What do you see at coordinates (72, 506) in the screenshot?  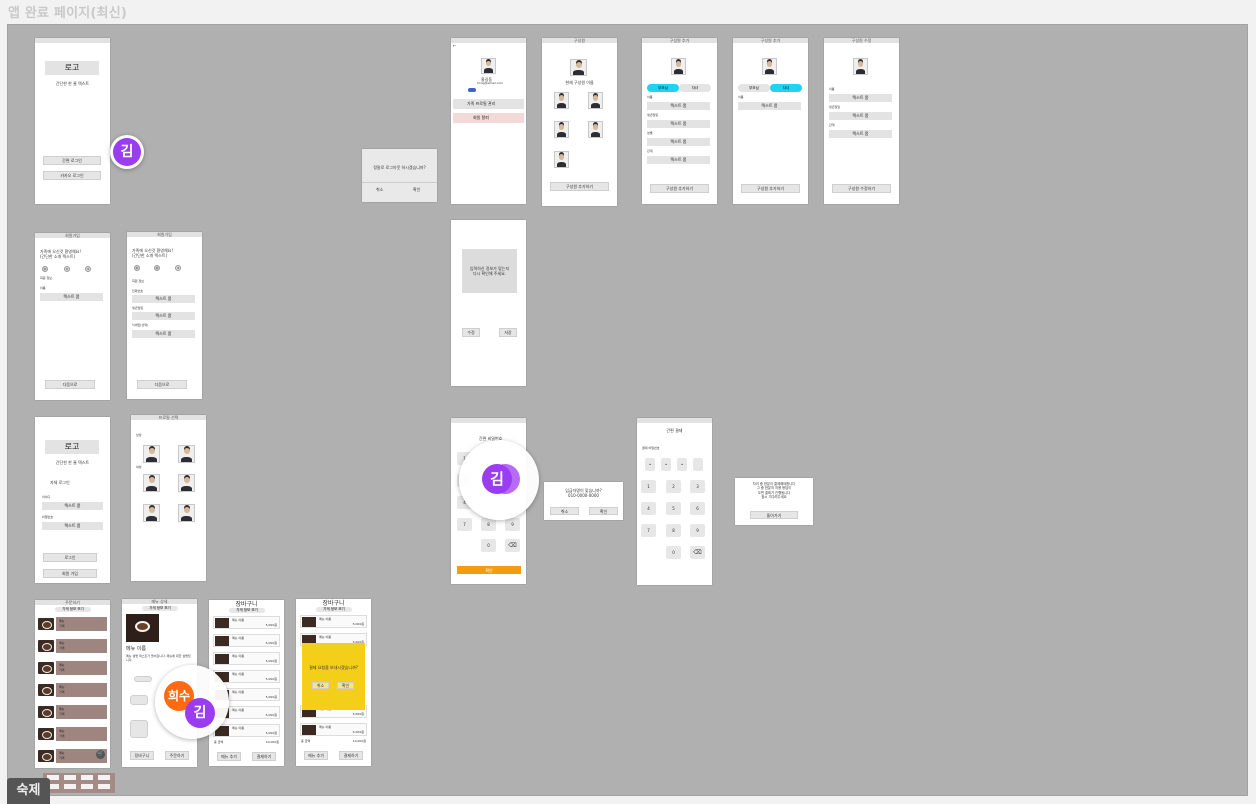 I see `id-field: 텍스트 폼` at bounding box center [72, 506].